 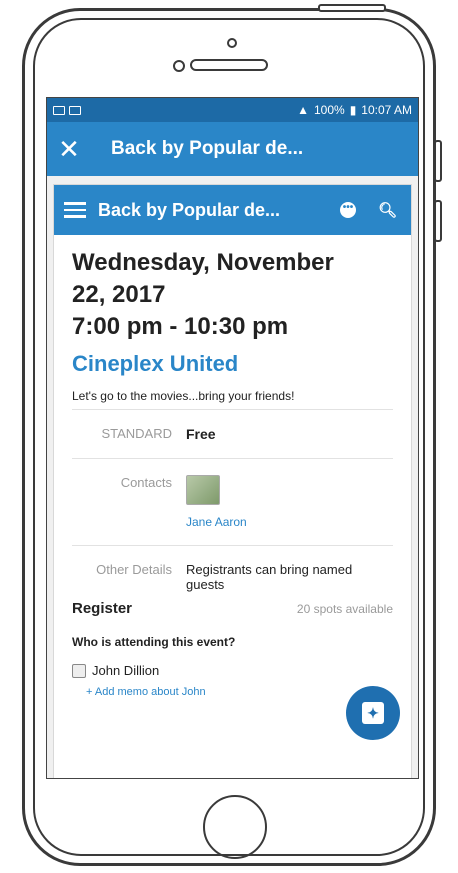 I want to click on ticket-row: STANDARD Free, so click(x=232, y=434).